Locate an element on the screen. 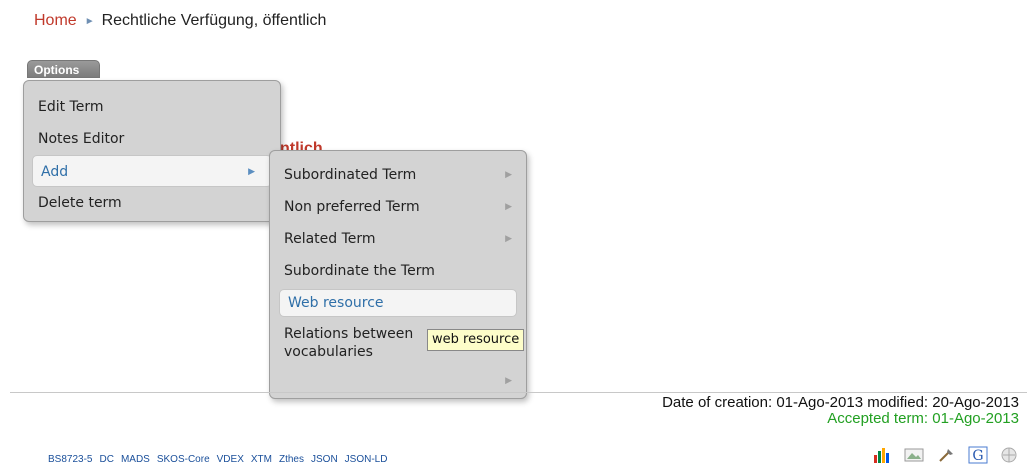  submenu-item-web-resource: Web resource is located at coordinates (398, 303).